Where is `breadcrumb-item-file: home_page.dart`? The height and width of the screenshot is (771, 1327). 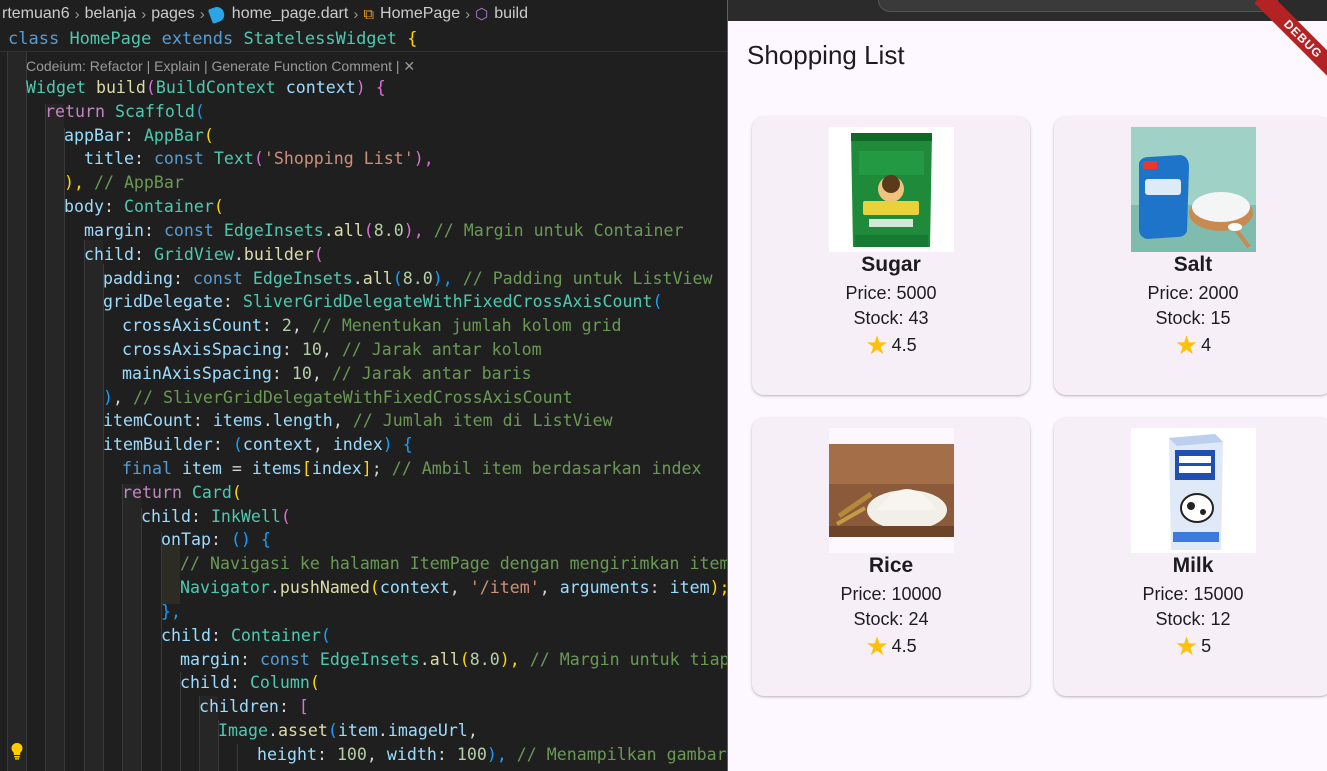
breadcrumb-item-file: home_page.dart is located at coordinates (290, 14).